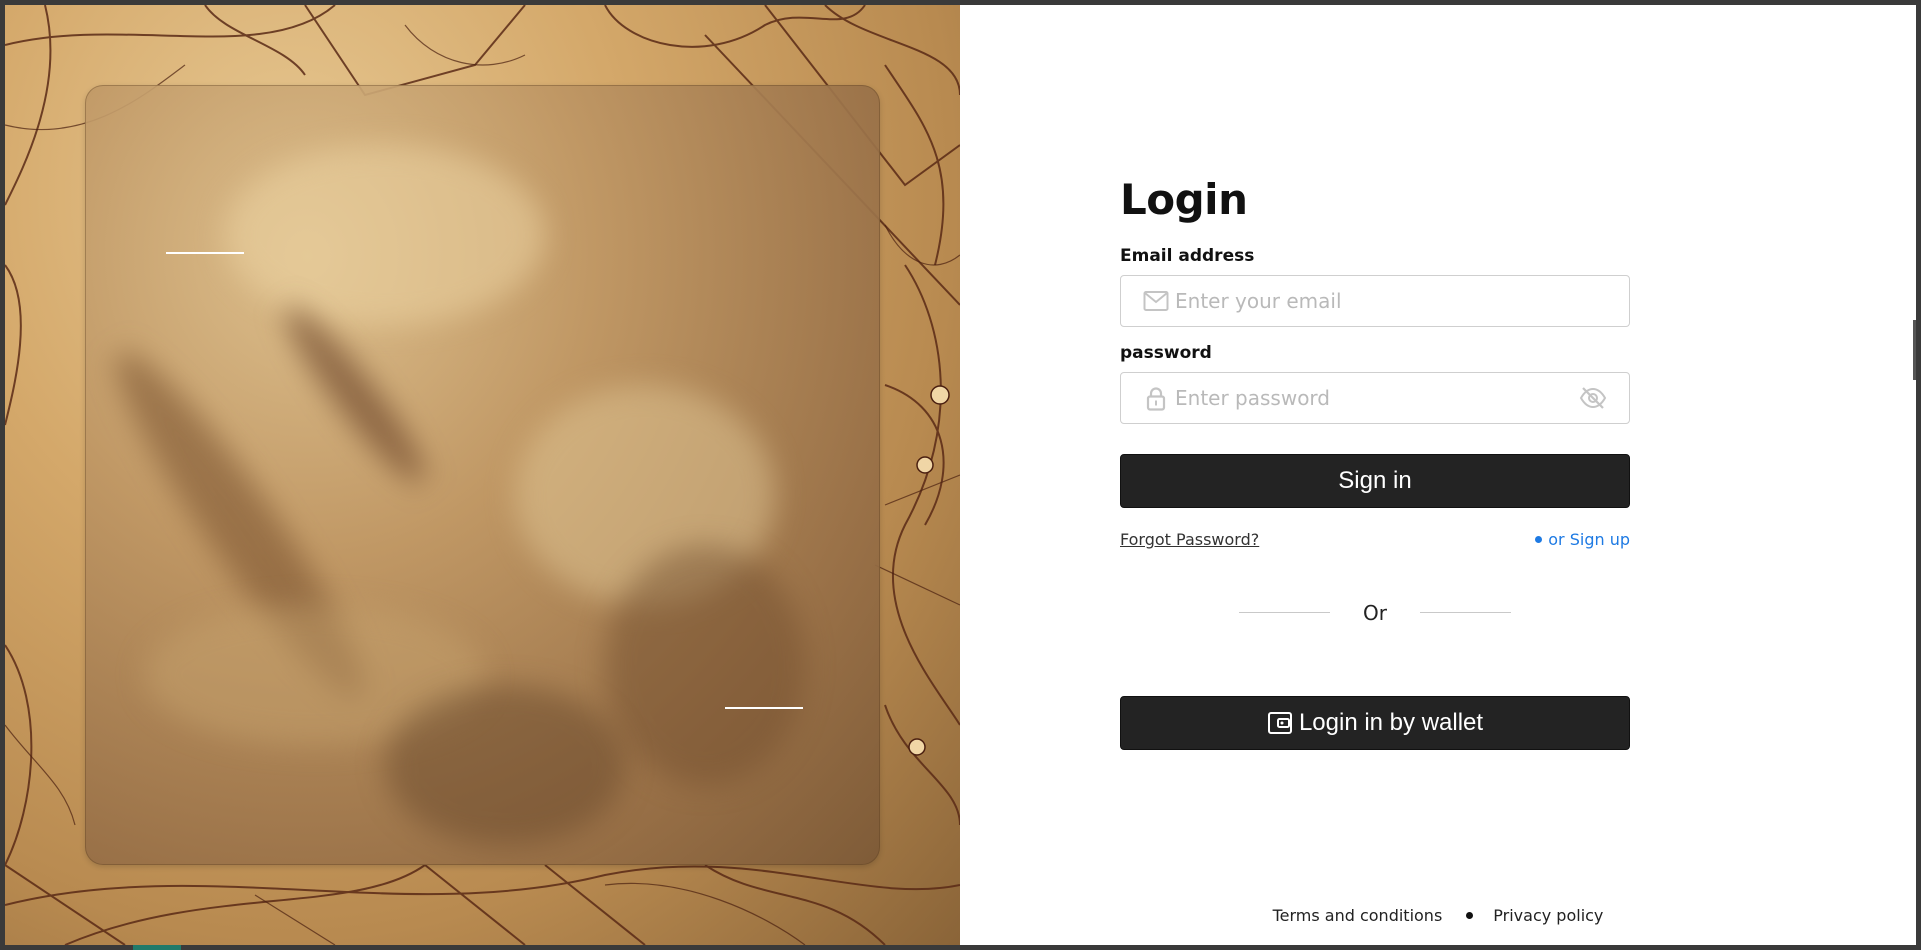 Image resolution: width=1921 pixels, height=950 pixels. What do you see at coordinates (1593, 398) in the screenshot?
I see `eye-off-icon` at bounding box center [1593, 398].